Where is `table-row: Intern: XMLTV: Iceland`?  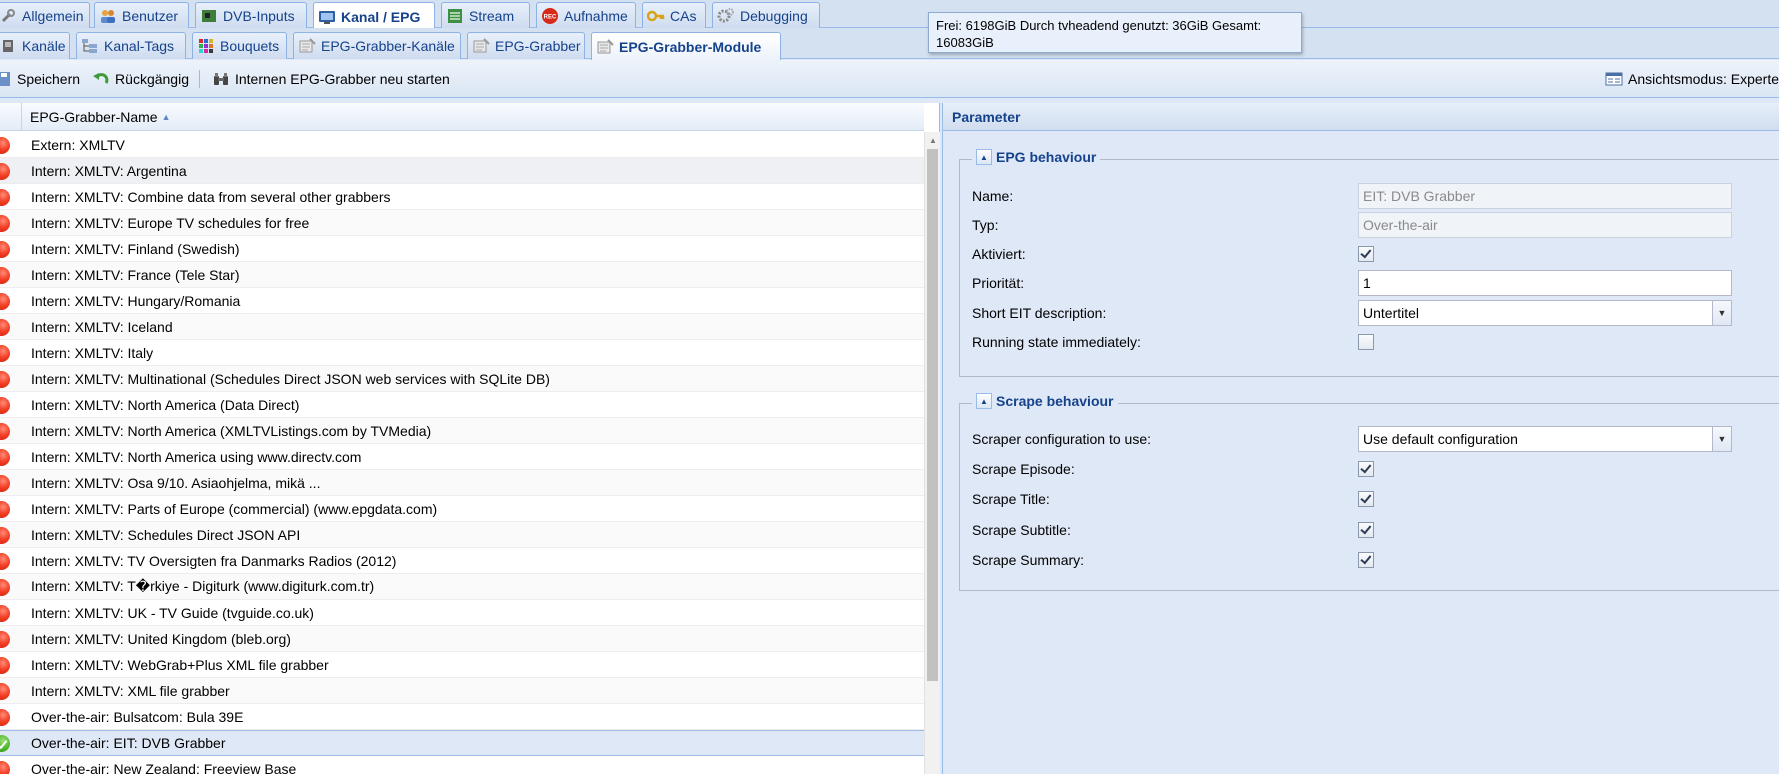 table-row: Intern: XMLTV: Iceland is located at coordinates (462, 327).